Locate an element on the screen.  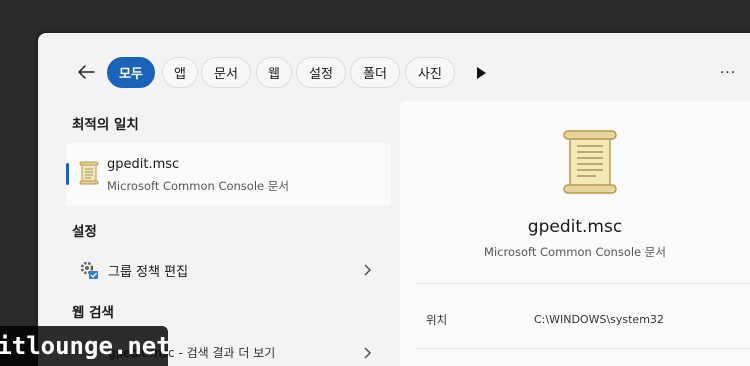
ellipsis-icon: ··· is located at coordinates (728, 73).